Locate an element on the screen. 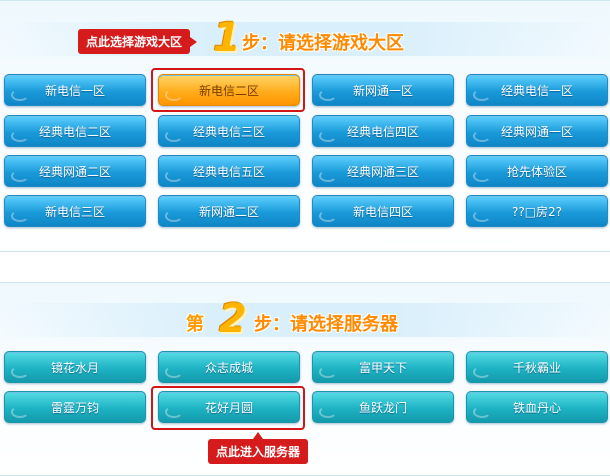 The image size is (610, 476). server-button: 千秋霸业 is located at coordinates (537, 367).